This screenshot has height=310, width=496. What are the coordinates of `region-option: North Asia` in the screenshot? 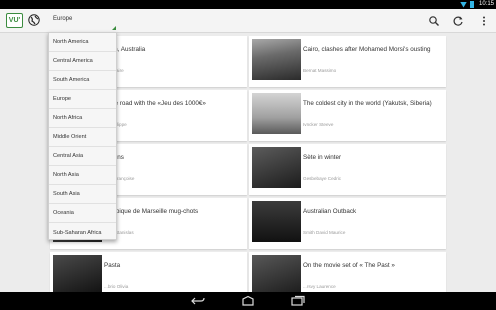 It's located at (82, 175).